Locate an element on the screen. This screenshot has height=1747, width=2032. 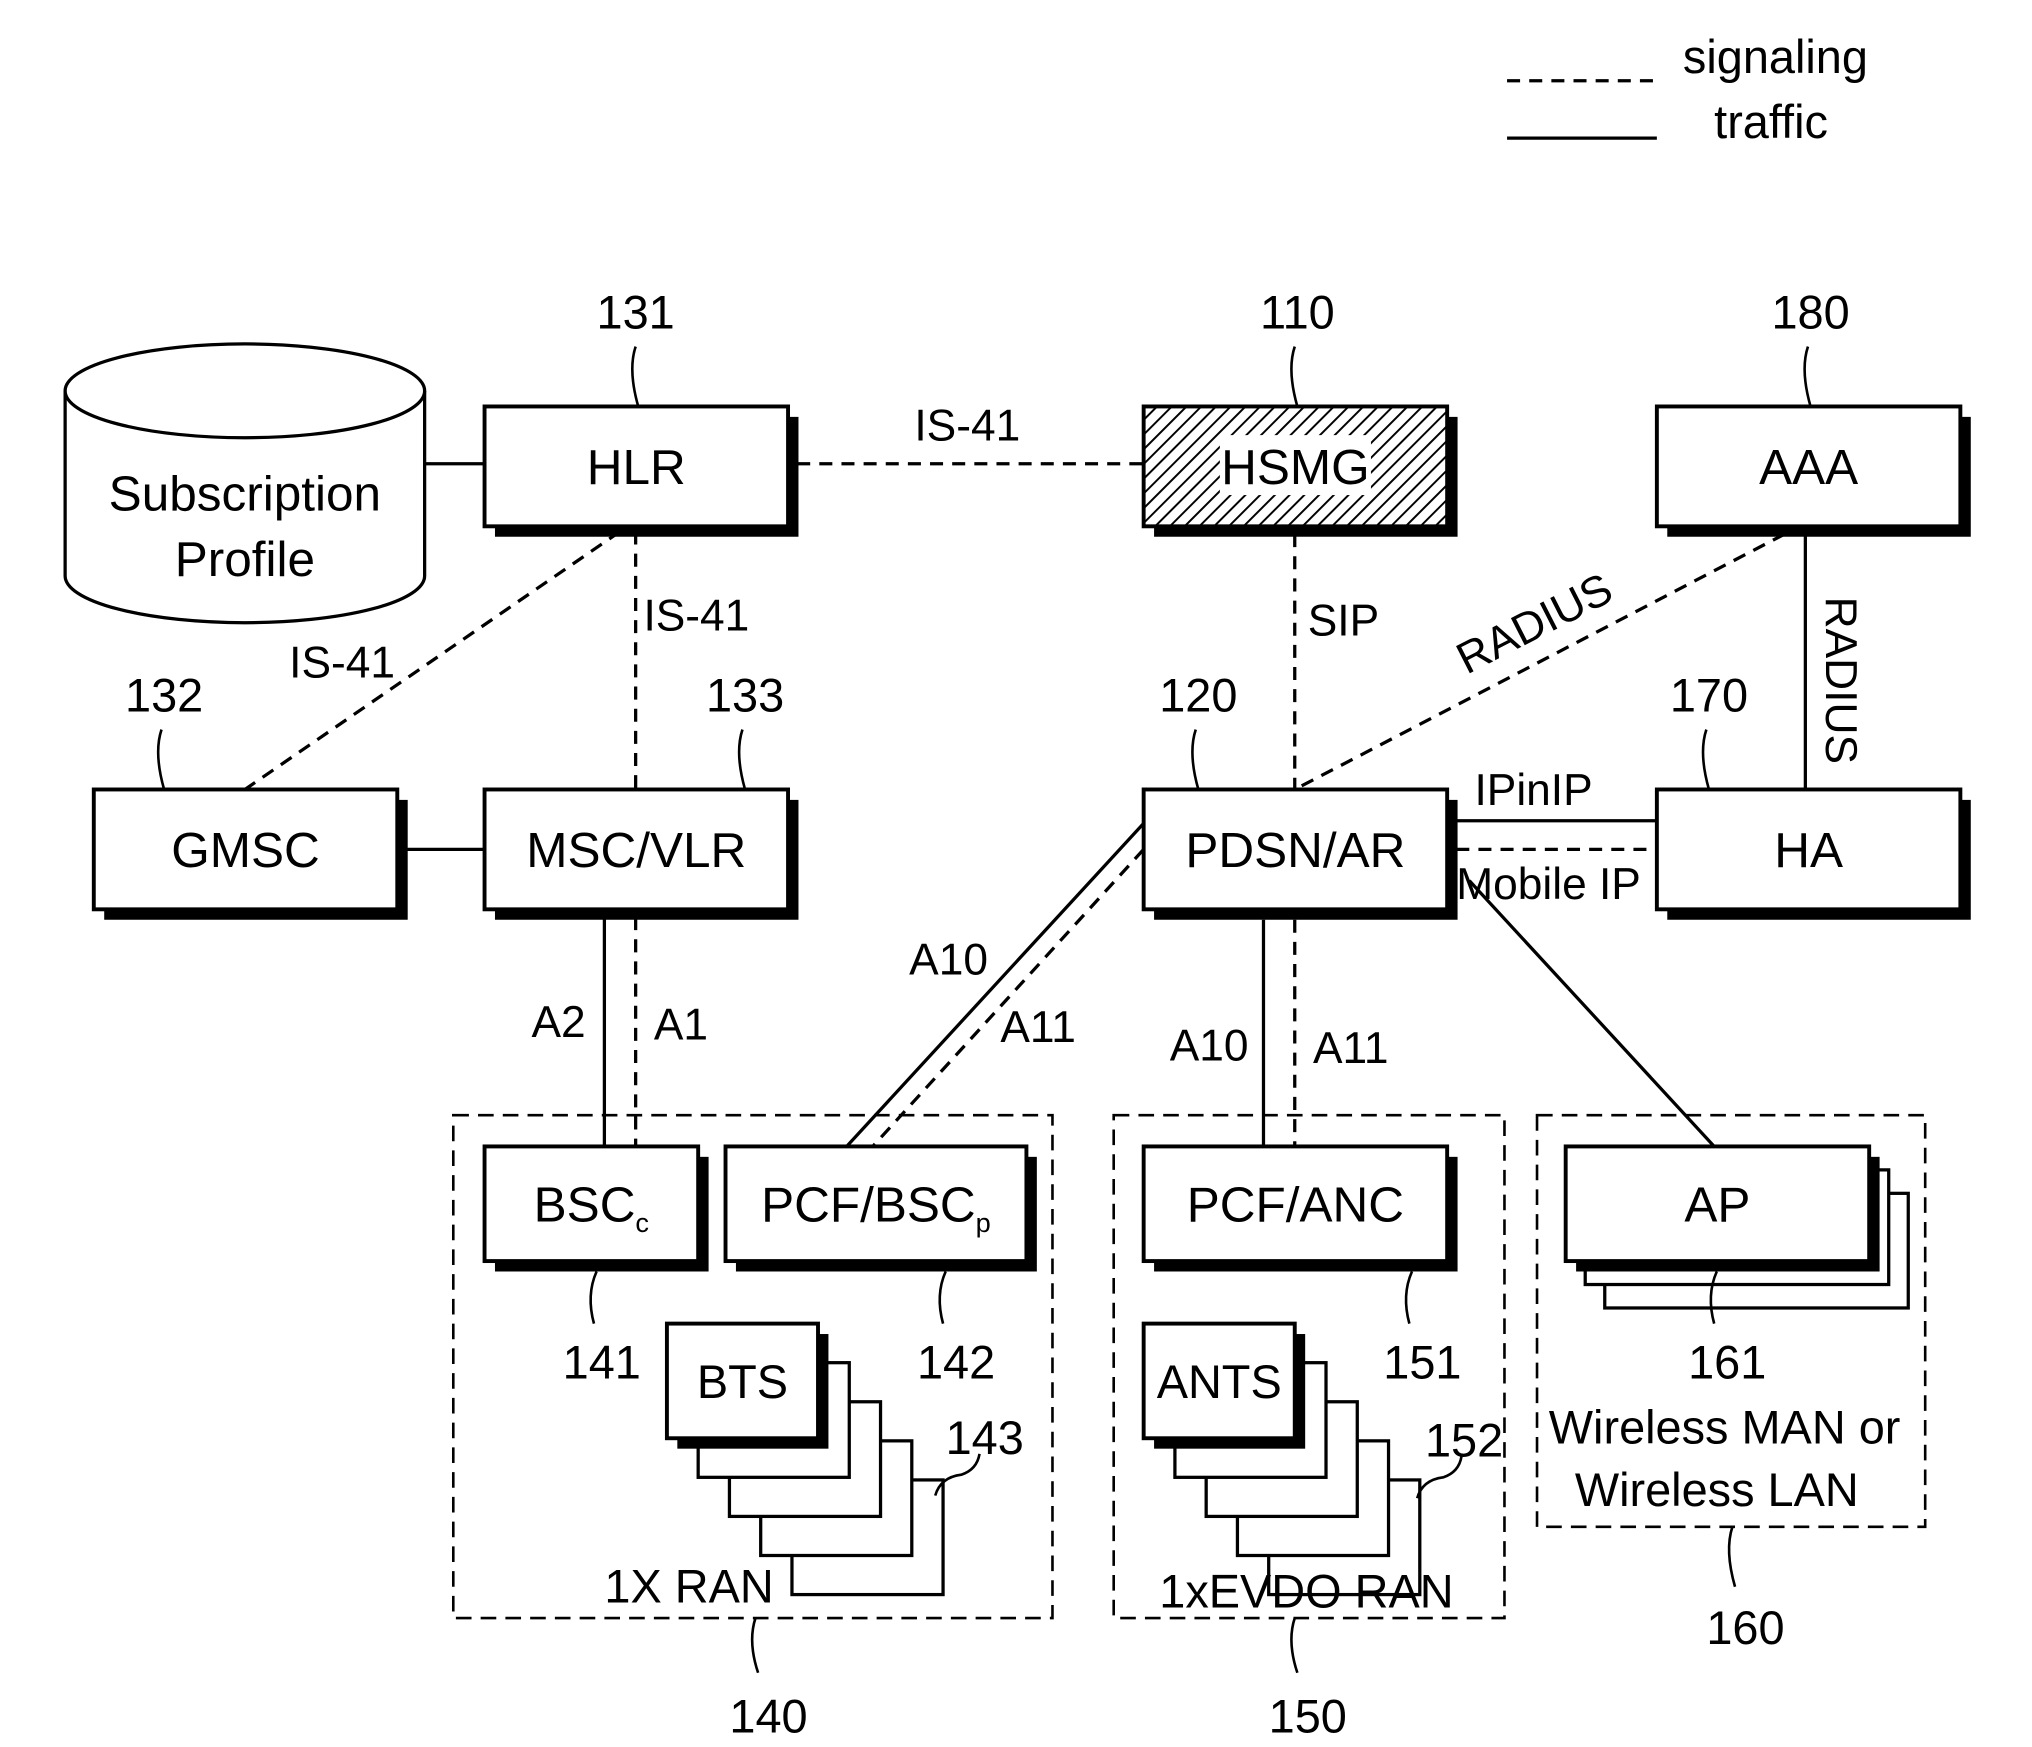
node-label: BTS is located at coordinates (742, 1382).